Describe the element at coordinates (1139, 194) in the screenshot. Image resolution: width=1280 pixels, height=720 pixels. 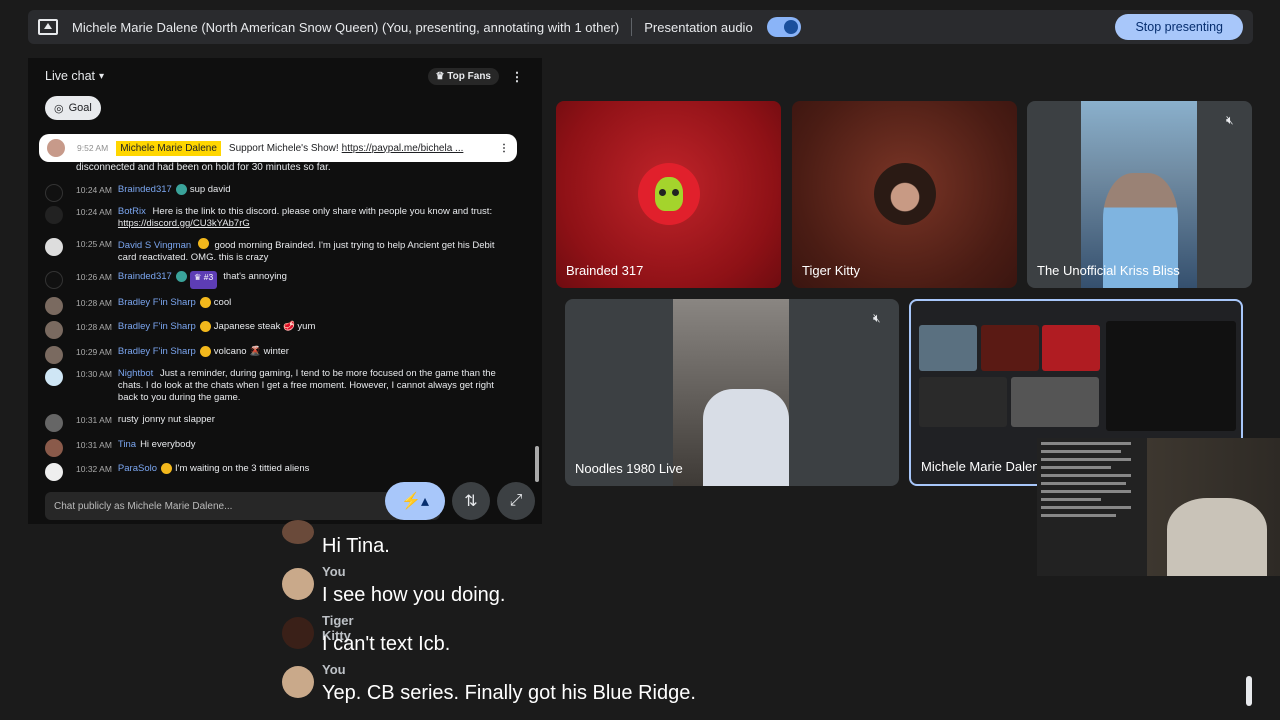
I see `participant-tile: 🔇︎ The Unofficial Kriss Bliss` at that location.